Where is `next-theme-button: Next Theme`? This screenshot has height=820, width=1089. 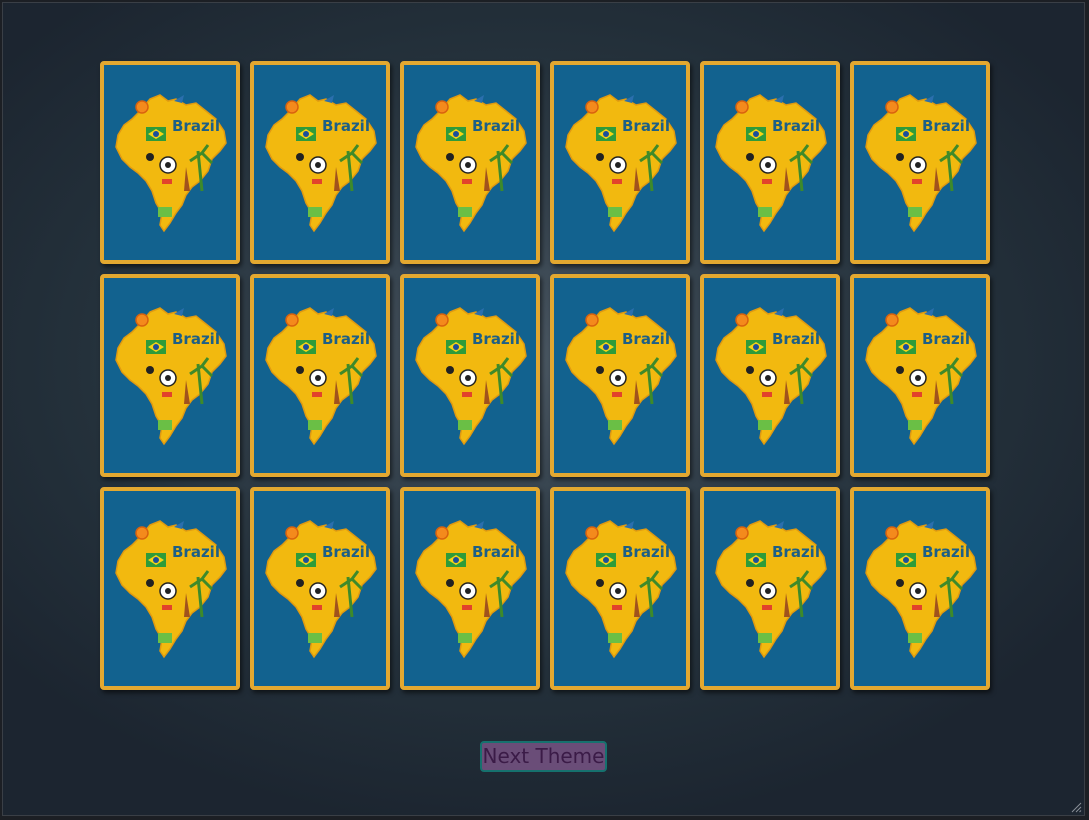 next-theme-button: Next Theme is located at coordinates (543, 756).